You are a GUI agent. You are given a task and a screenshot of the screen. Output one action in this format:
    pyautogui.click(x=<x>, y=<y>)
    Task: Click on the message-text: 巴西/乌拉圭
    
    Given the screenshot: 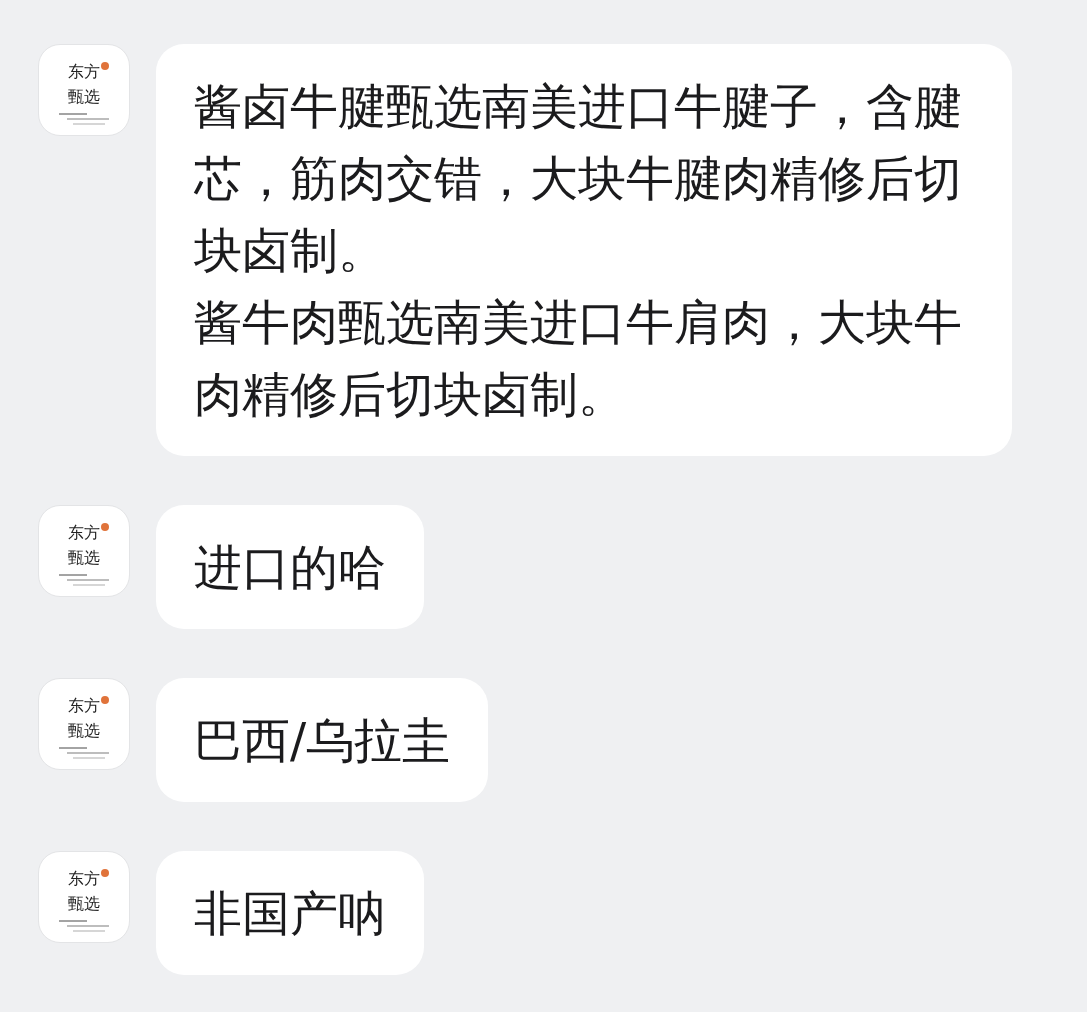 What is the action you would take?
    pyautogui.click(x=322, y=740)
    